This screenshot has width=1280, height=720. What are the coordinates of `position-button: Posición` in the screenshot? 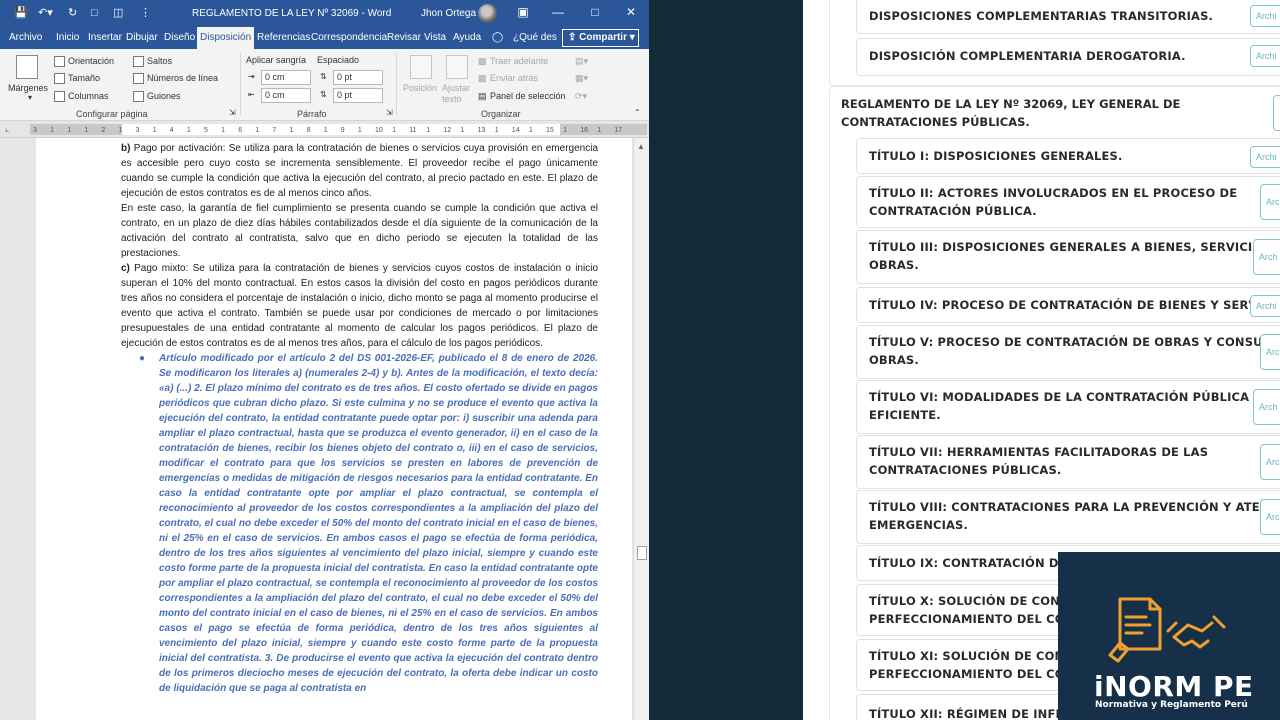 It's located at (420, 88).